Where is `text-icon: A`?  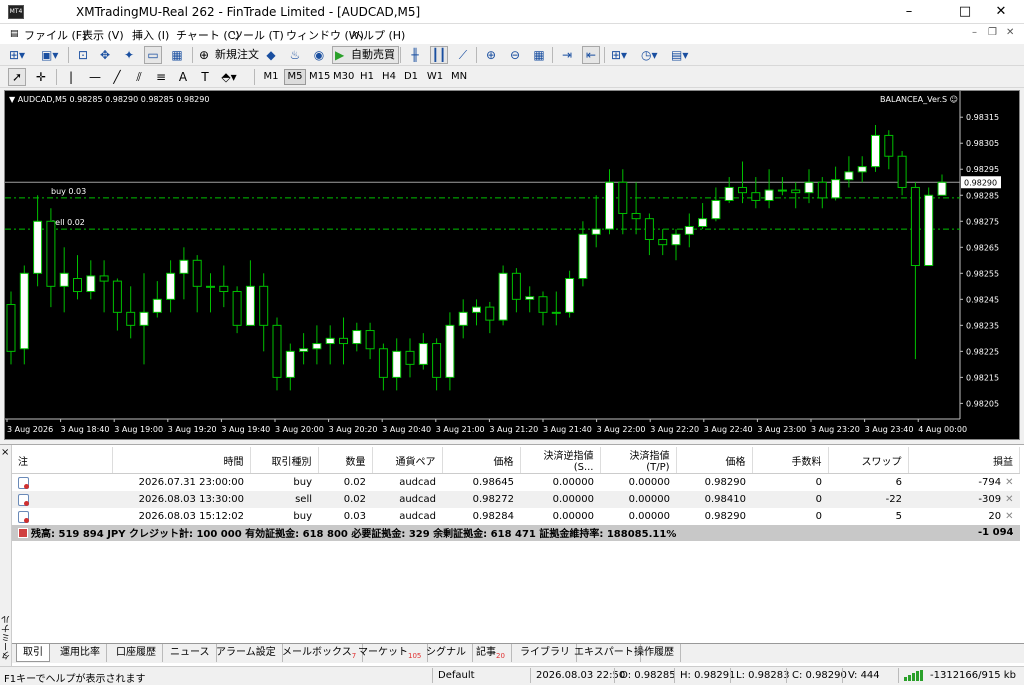
text-icon: A is located at coordinates (183, 77).